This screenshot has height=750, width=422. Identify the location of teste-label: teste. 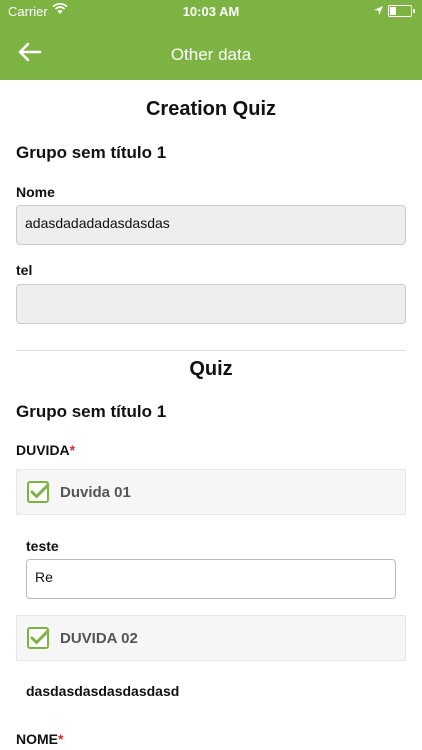
(42, 546).